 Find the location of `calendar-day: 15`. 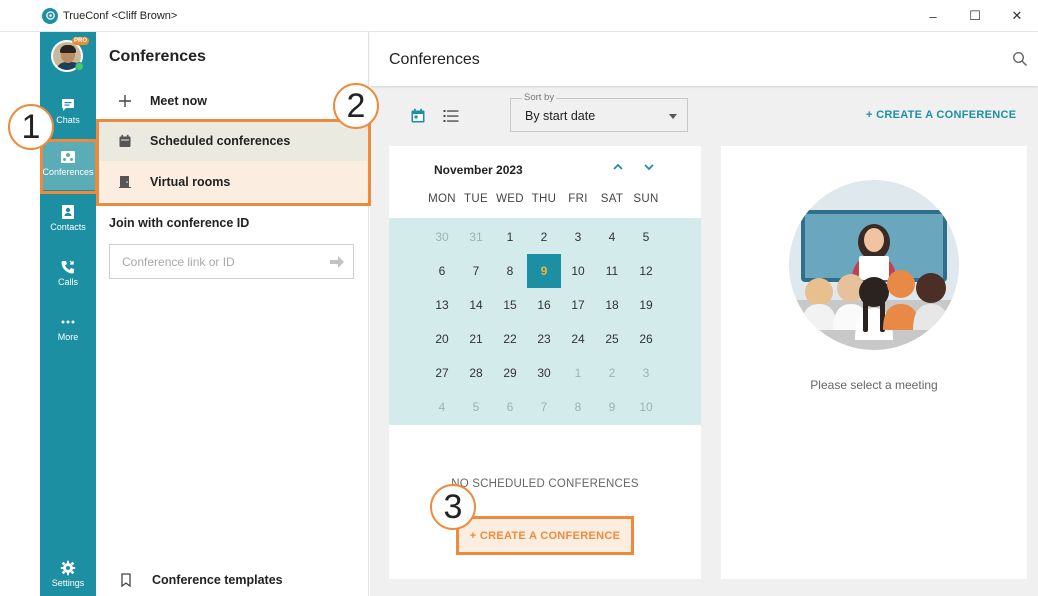

calendar-day: 15 is located at coordinates (510, 305).